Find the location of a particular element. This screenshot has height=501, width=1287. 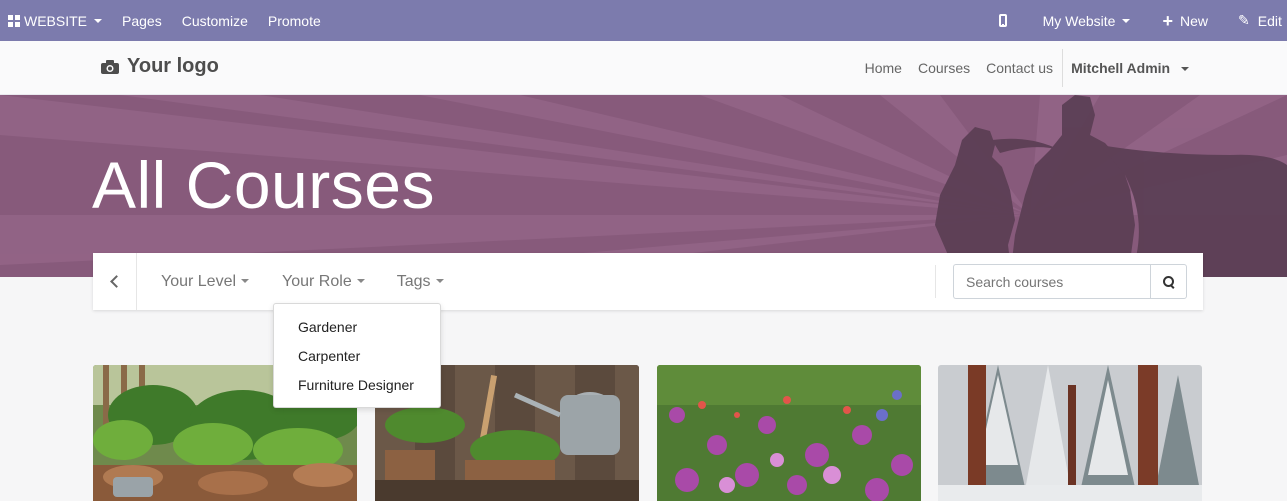

back-button is located at coordinates (115, 281).